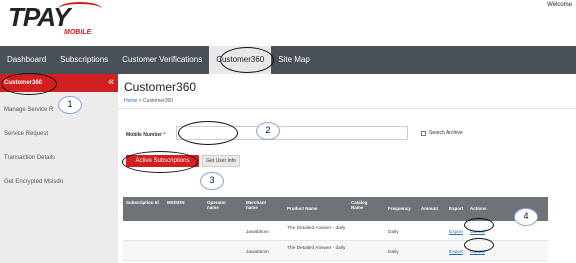 This screenshot has height=263, width=576. I want to click on th-operator-name: Operator name, so click(217, 205).